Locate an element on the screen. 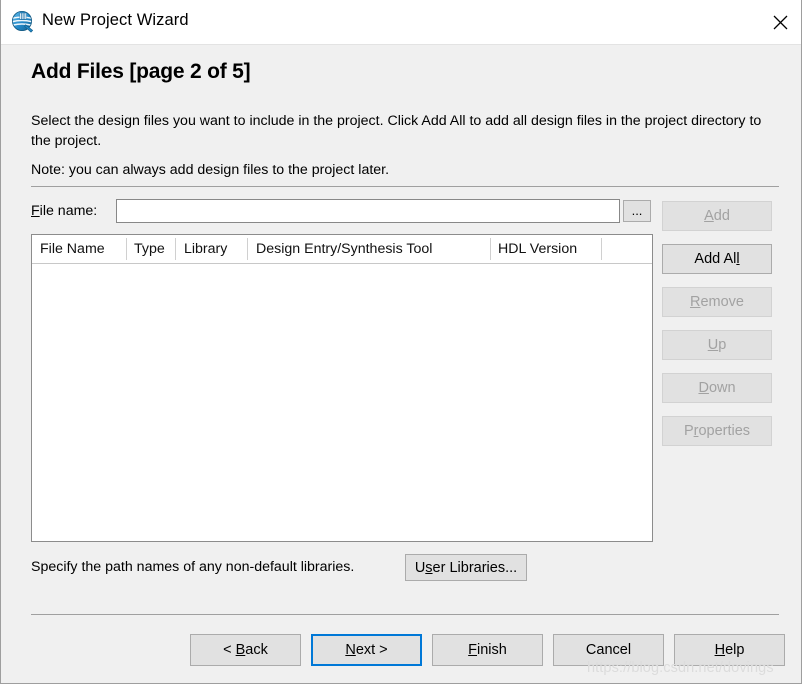 This screenshot has width=802, height=684. add-all-button: Add All is located at coordinates (717, 259).